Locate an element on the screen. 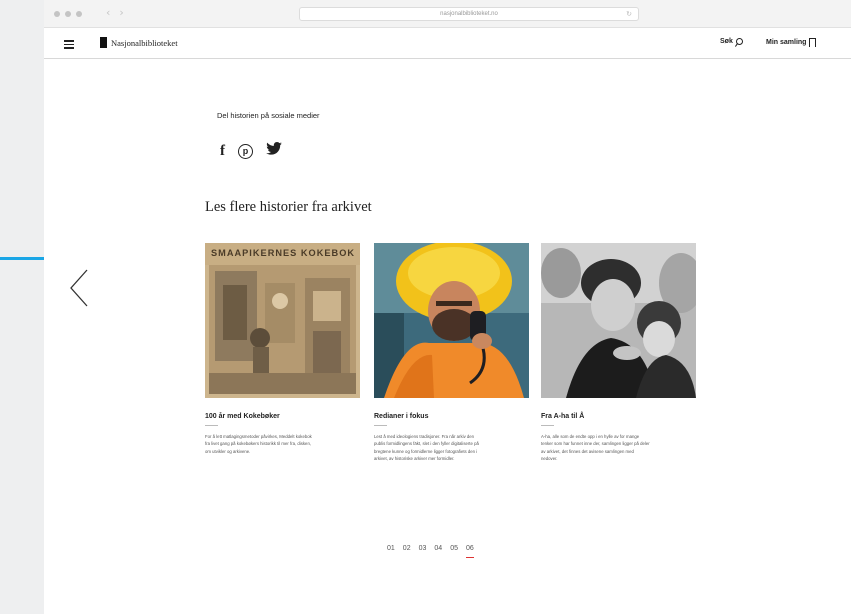 Image resolution: width=851 pixels, height=614 pixels. page-link-active: 06 is located at coordinates (469, 551).